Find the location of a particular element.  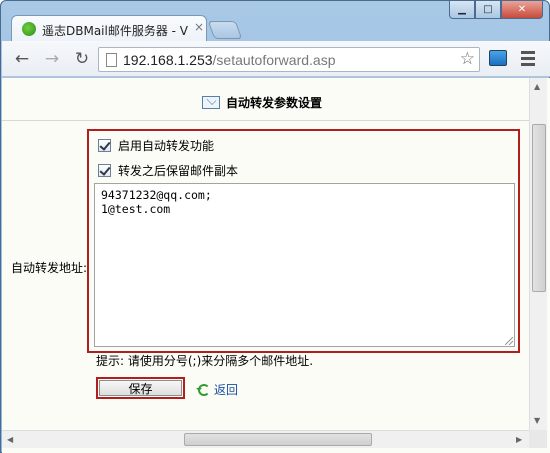

enable-forward-option: 启用自动转发功能 is located at coordinates (156, 145).